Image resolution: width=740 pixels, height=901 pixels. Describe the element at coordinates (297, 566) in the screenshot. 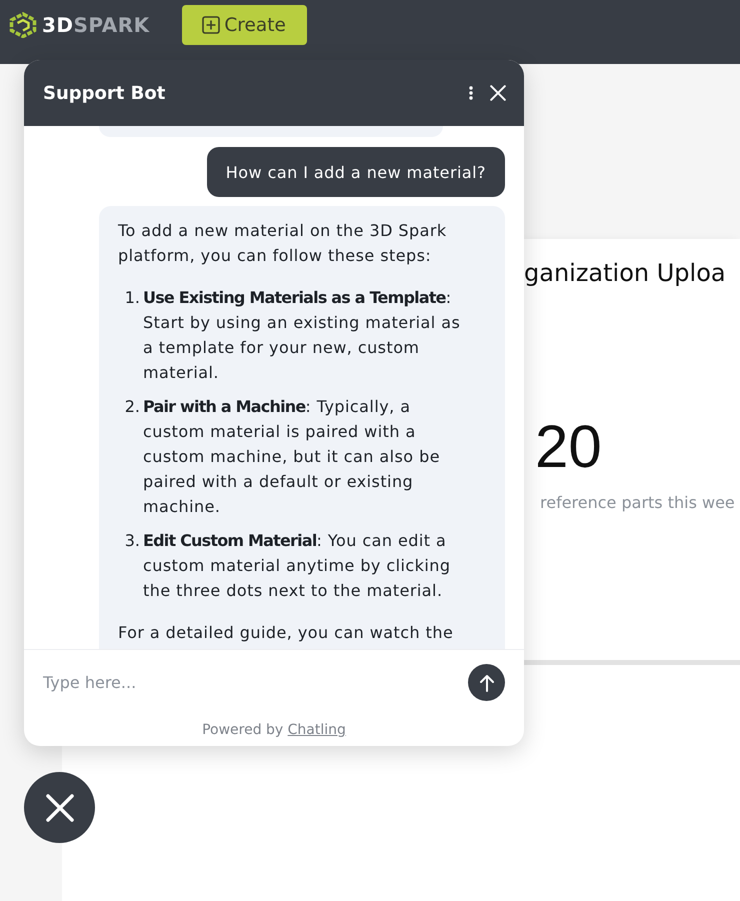

I see `list-item-text: Edit Custom Material: You can edit a custom material anytime by clicking the three dots next to the material.` at that location.